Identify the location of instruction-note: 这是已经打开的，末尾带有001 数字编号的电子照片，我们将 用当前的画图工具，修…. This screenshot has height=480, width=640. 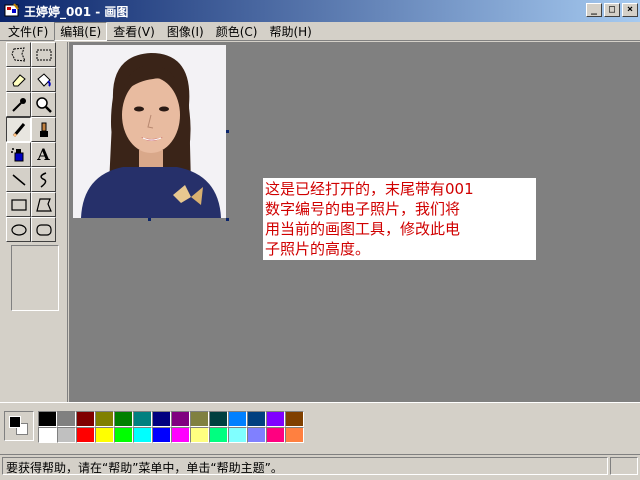
(399, 219).